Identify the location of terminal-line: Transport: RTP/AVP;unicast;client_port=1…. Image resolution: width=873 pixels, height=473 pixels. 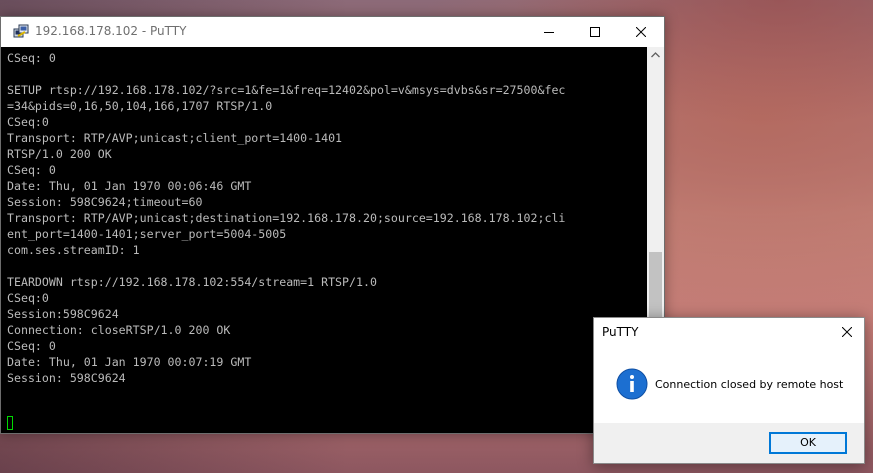
(175, 138).